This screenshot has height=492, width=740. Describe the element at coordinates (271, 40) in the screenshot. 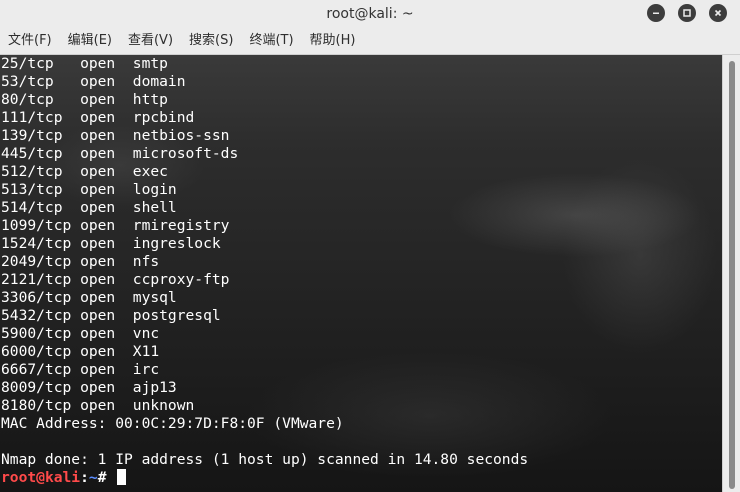

I see `menu-terminal: 终端(T)` at that location.